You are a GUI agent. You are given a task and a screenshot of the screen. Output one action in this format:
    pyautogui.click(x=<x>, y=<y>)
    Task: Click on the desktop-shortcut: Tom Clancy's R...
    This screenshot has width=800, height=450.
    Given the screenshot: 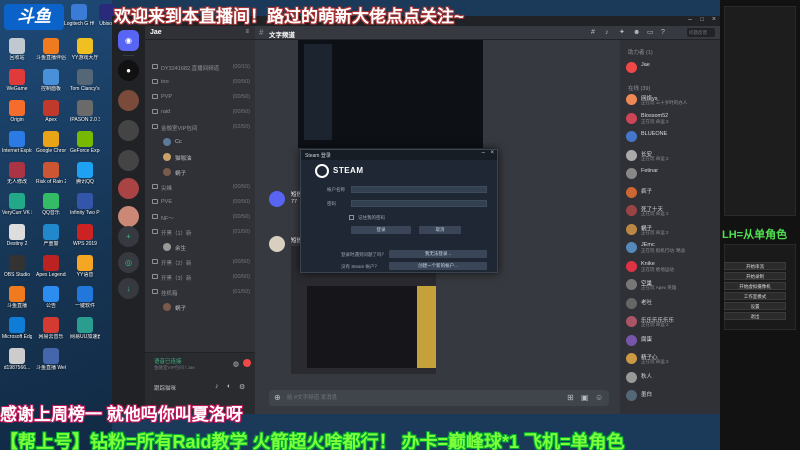 What is the action you would take?
    pyautogui.click(x=85, y=80)
    